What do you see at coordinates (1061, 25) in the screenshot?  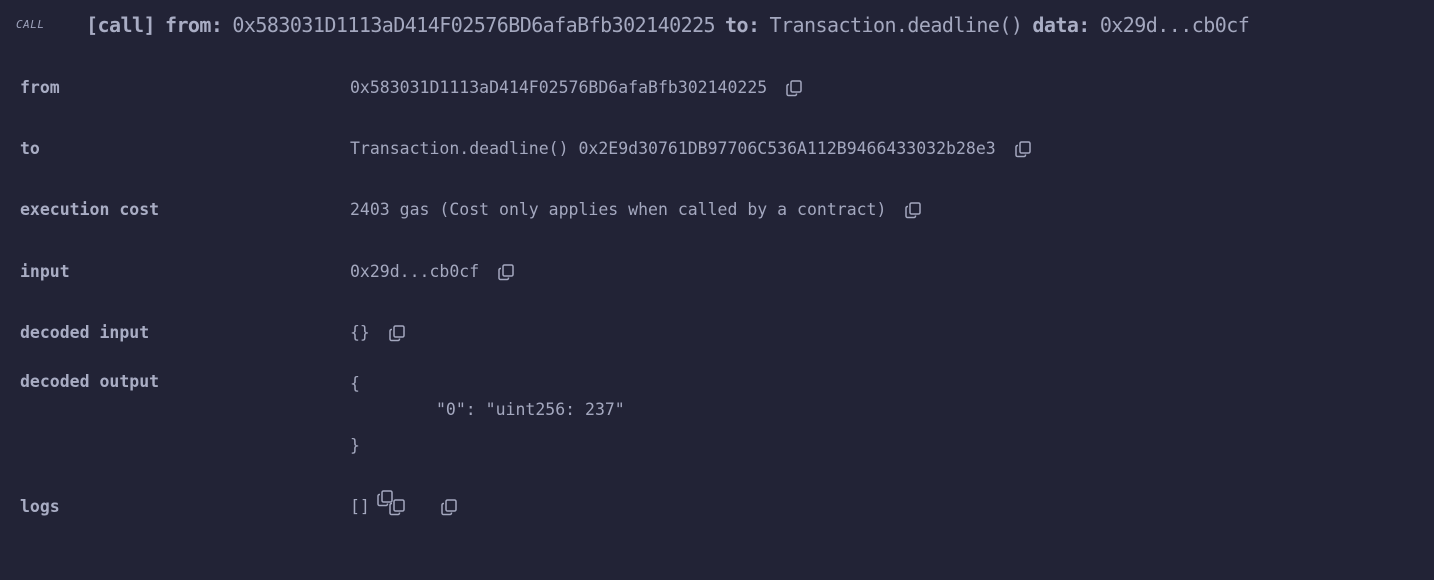 I see `header-data-keyword: data:` at bounding box center [1061, 25].